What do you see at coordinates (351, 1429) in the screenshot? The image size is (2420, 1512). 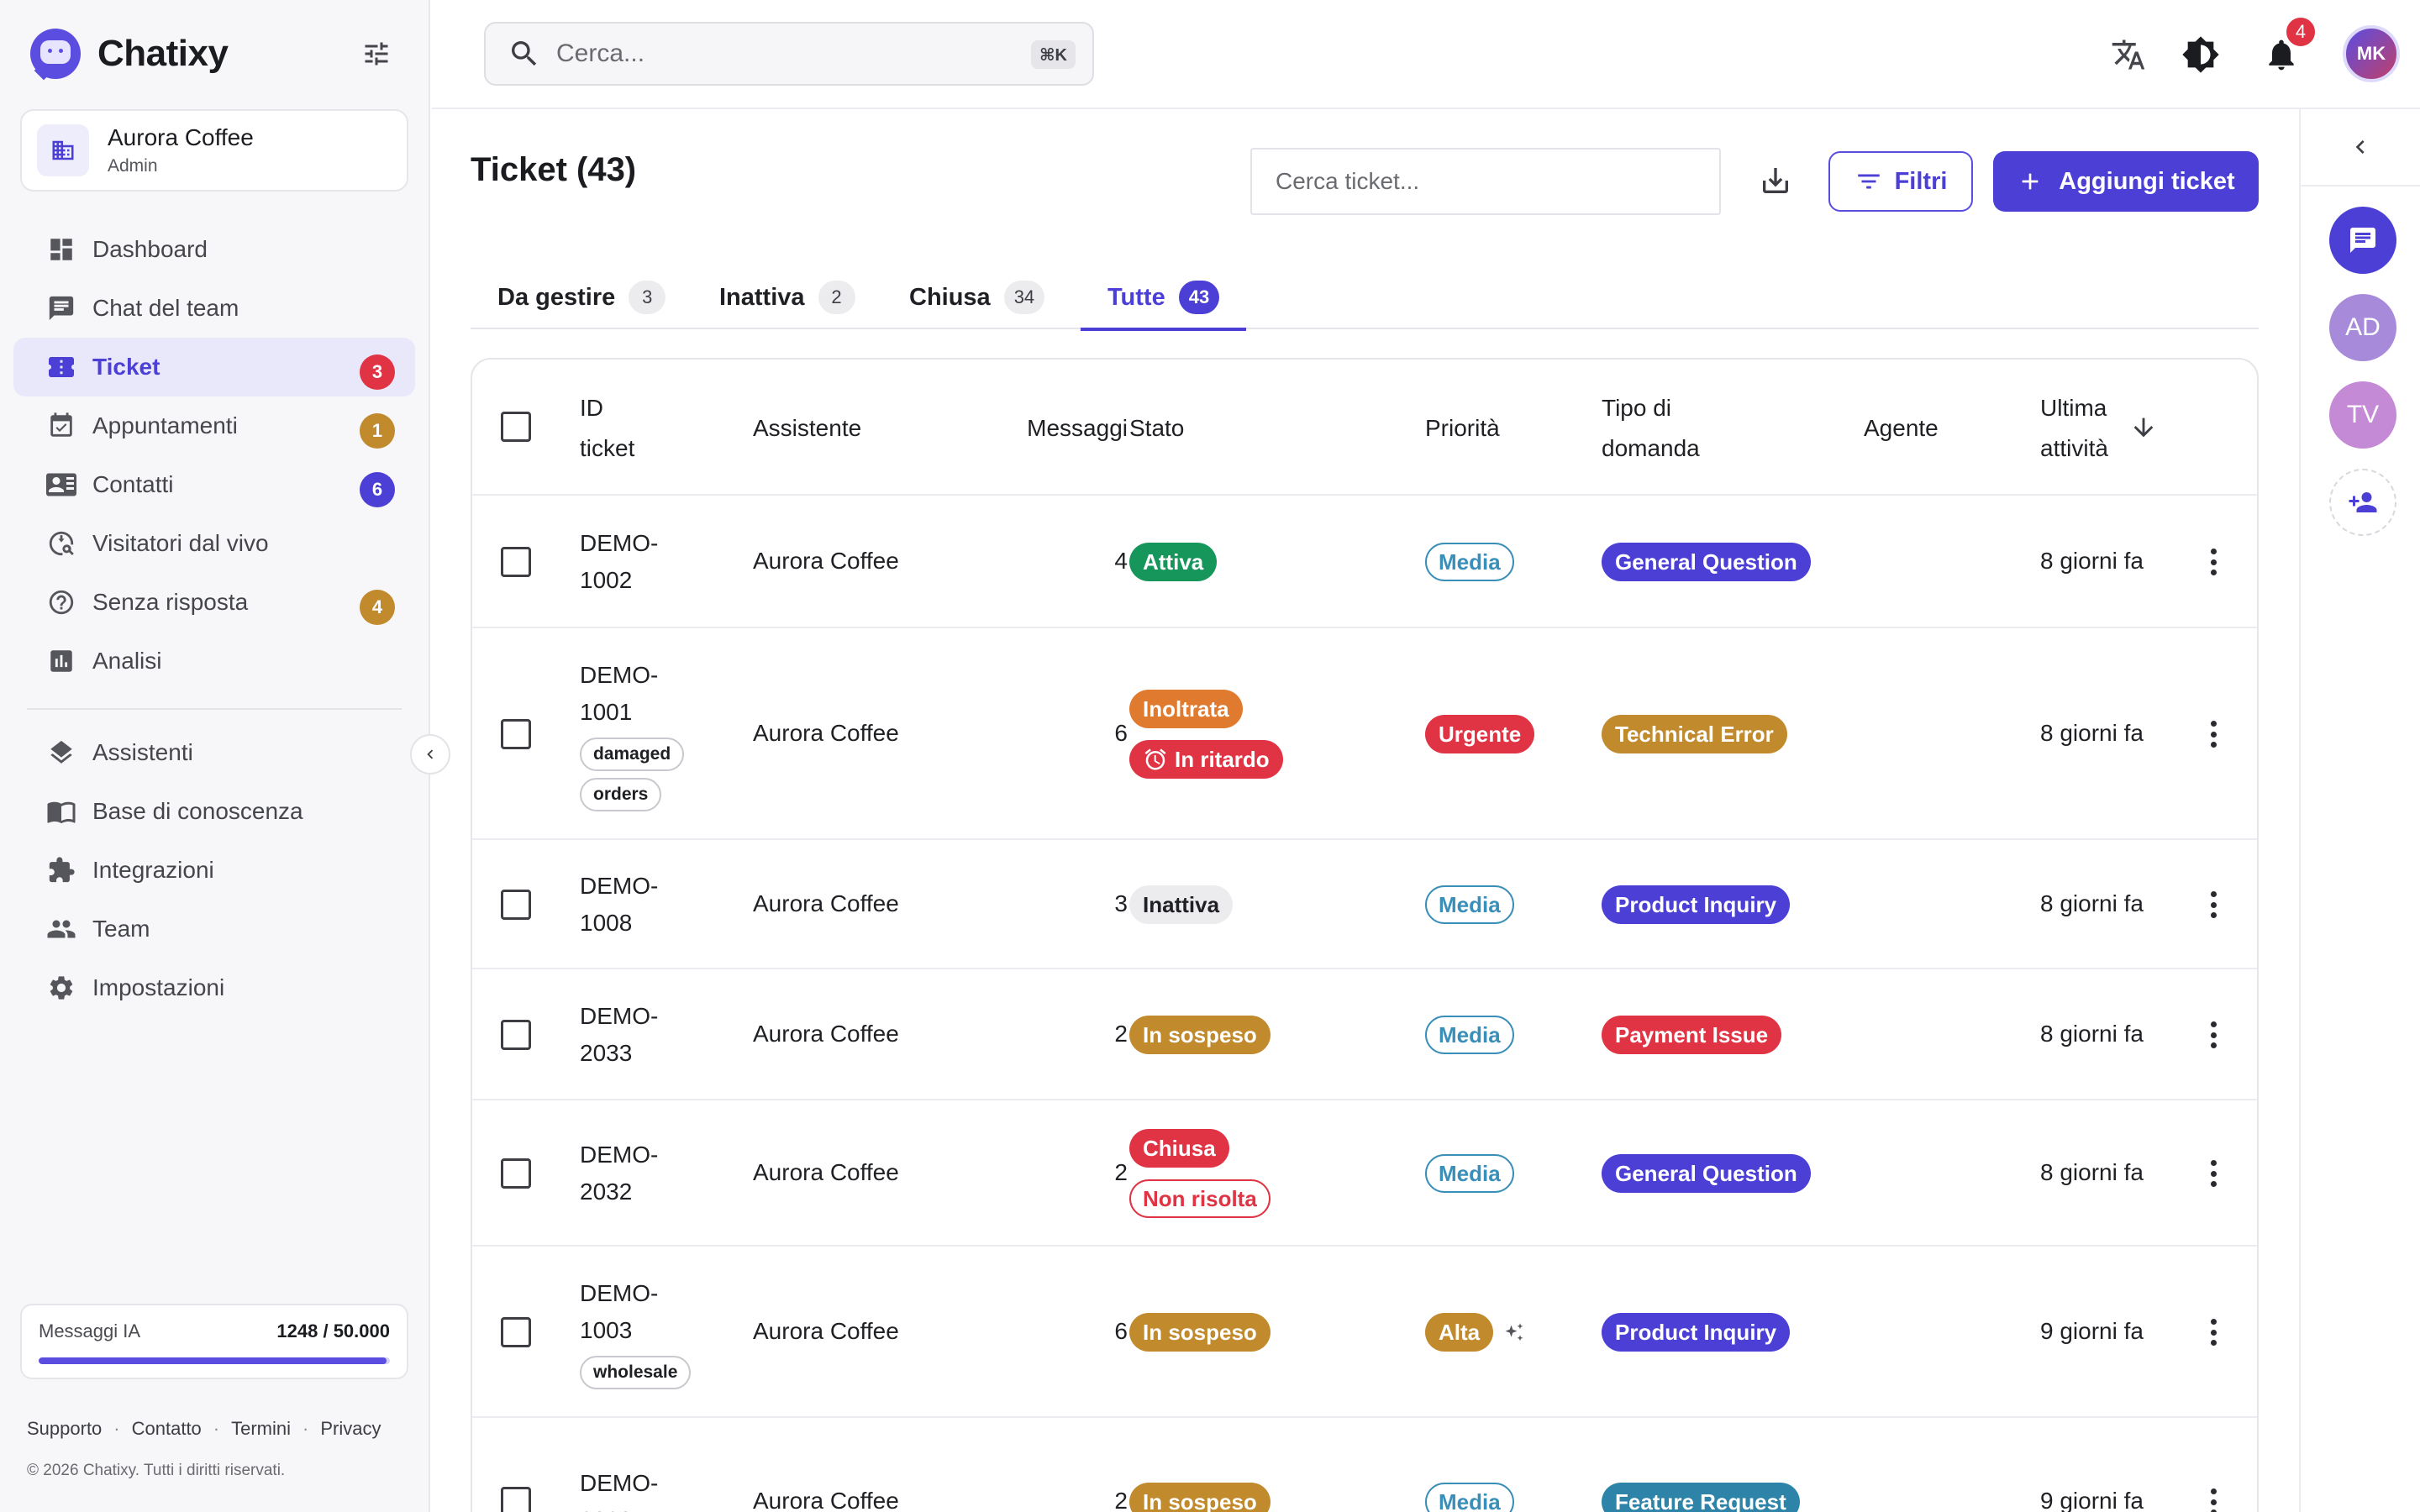 I see `footer-link-privacy: Privacy` at bounding box center [351, 1429].